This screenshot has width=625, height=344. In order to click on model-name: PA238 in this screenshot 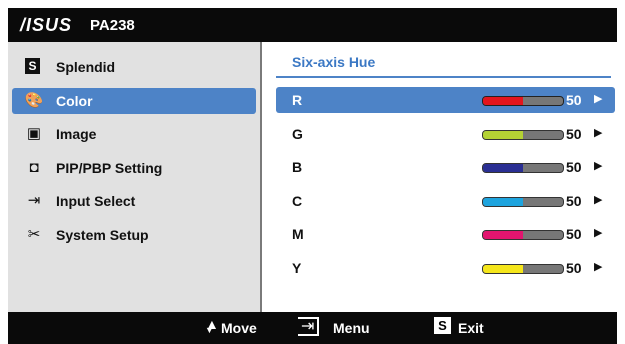, I will do `click(112, 25)`.